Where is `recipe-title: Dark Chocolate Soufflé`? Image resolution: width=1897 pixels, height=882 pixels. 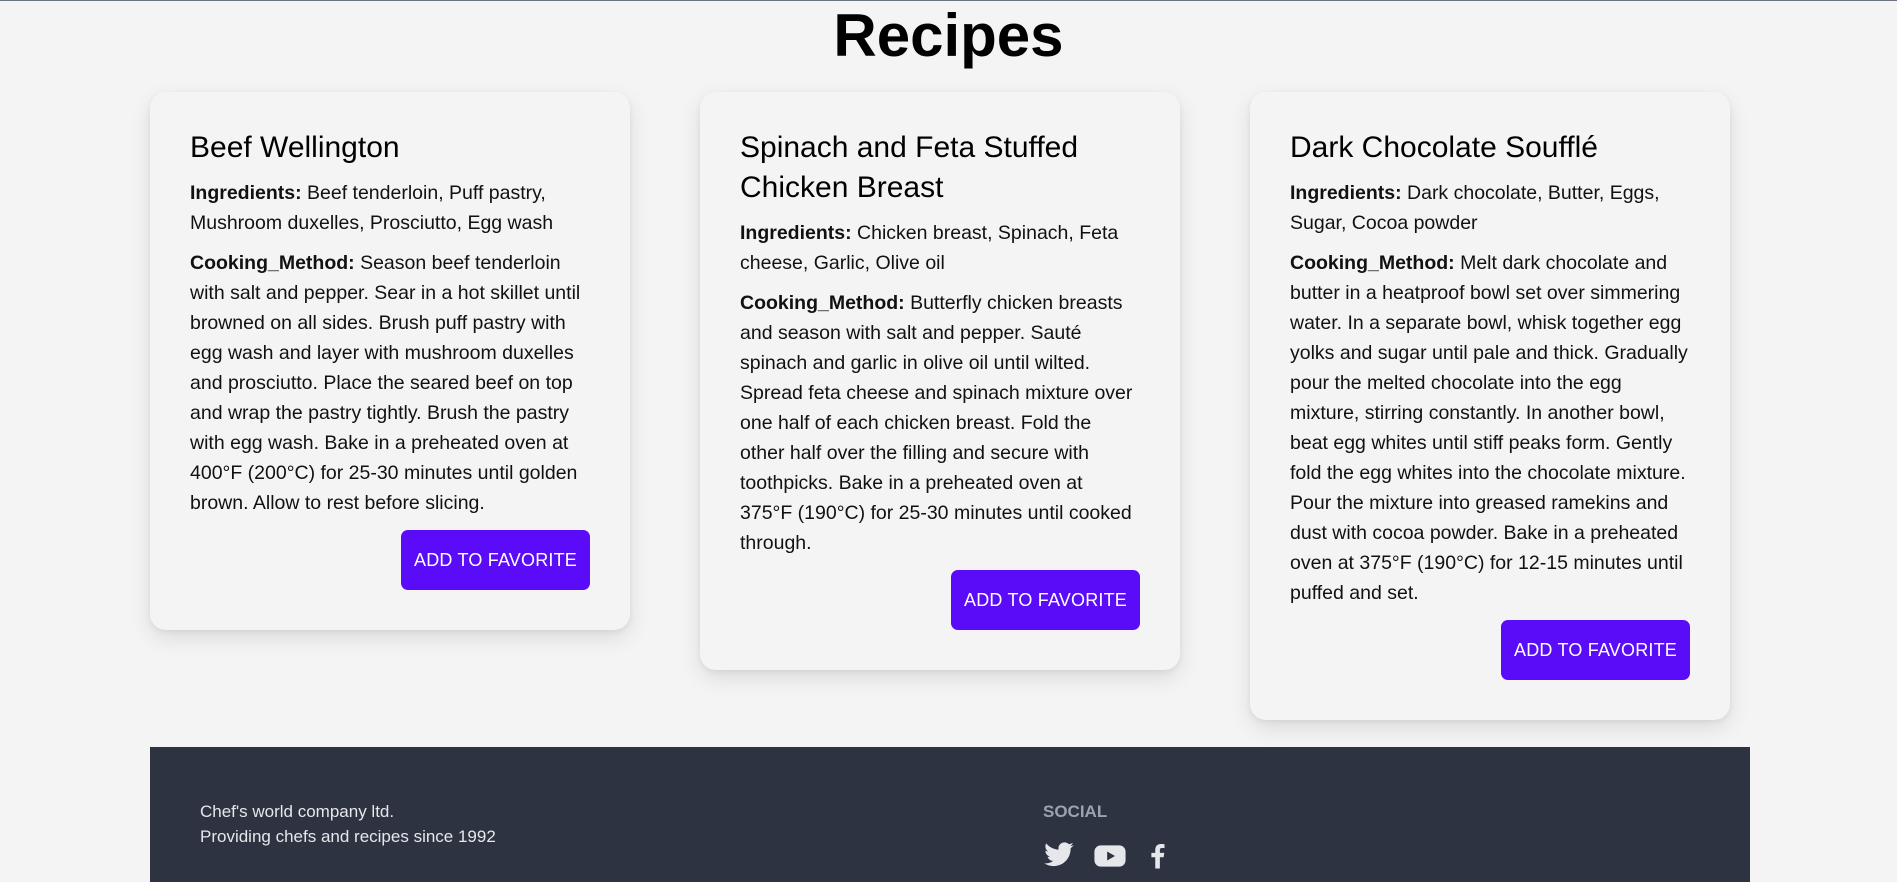 recipe-title: Dark Chocolate Soufflé is located at coordinates (1444, 147).